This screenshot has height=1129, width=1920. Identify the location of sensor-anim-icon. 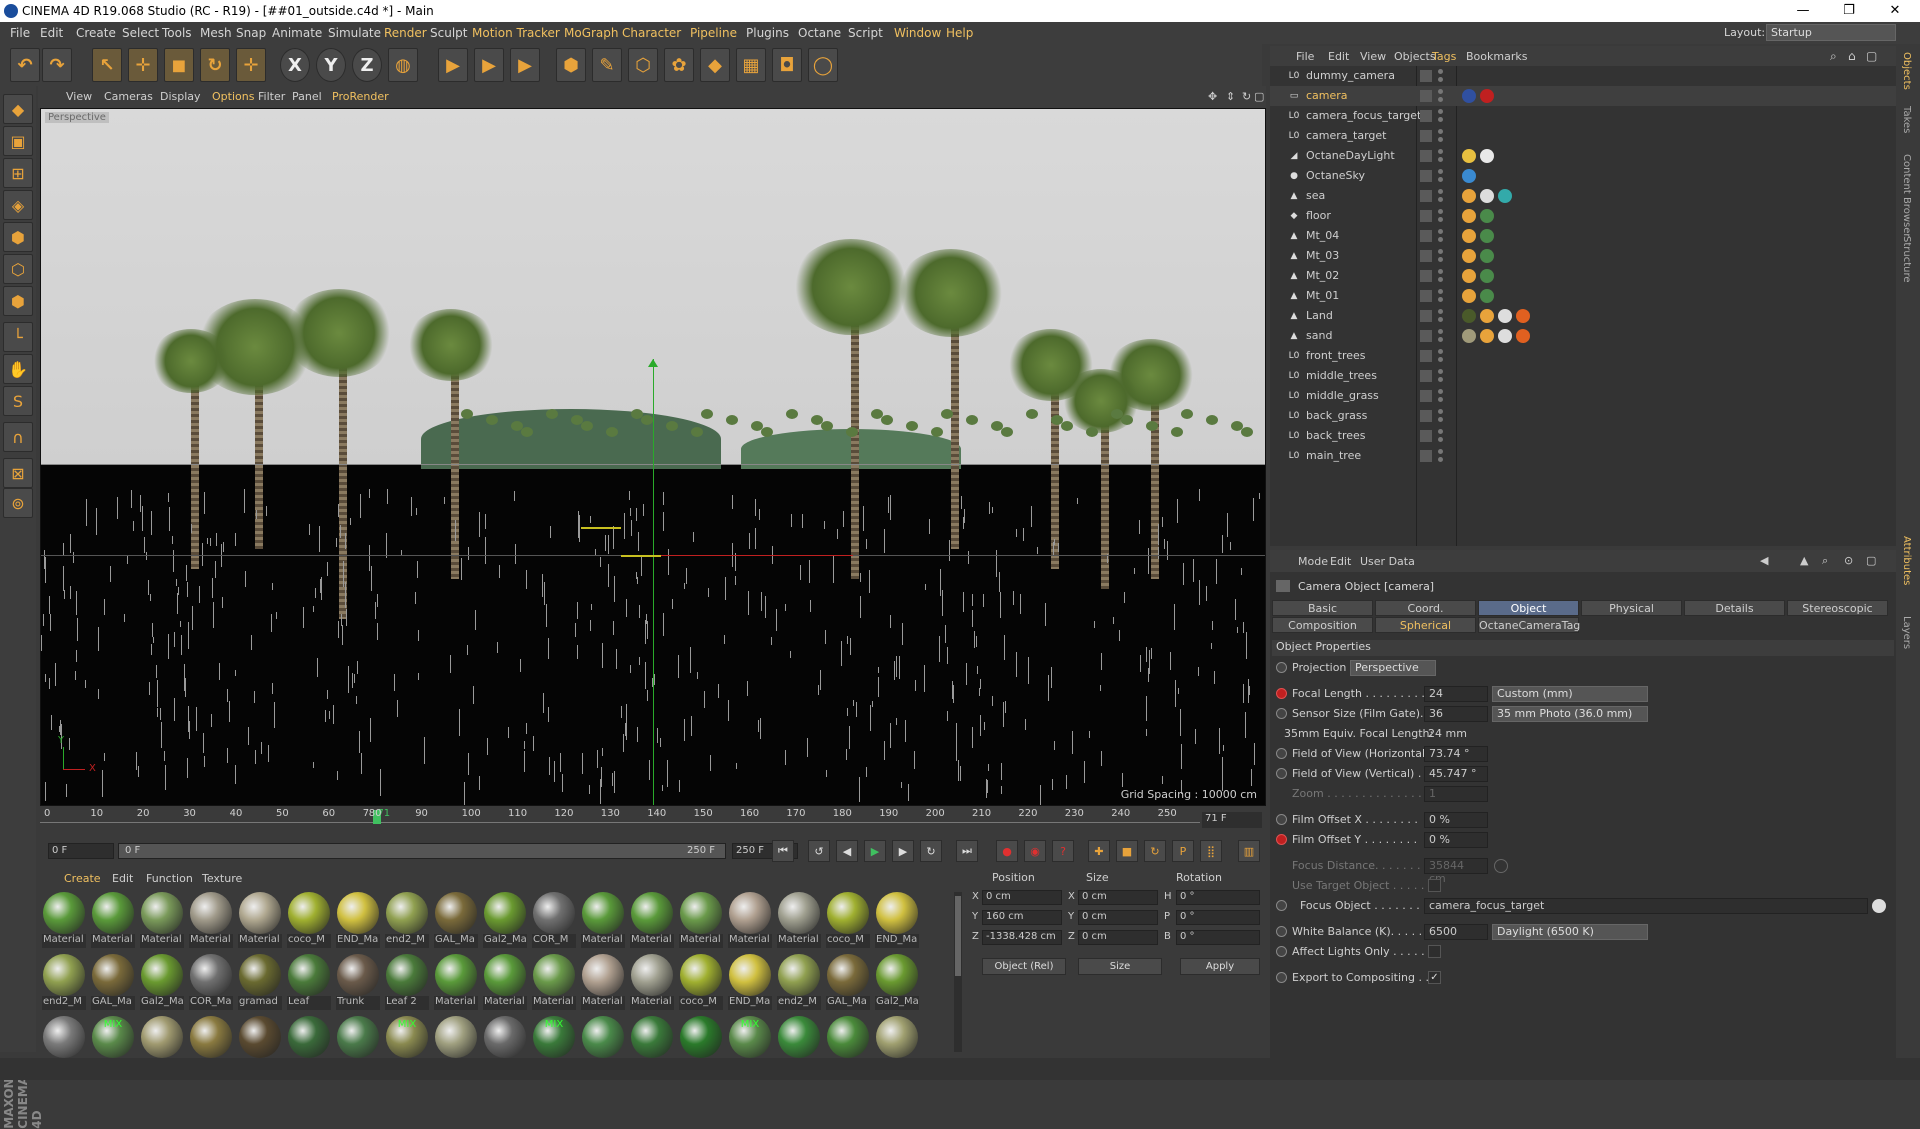
(1281, 713).